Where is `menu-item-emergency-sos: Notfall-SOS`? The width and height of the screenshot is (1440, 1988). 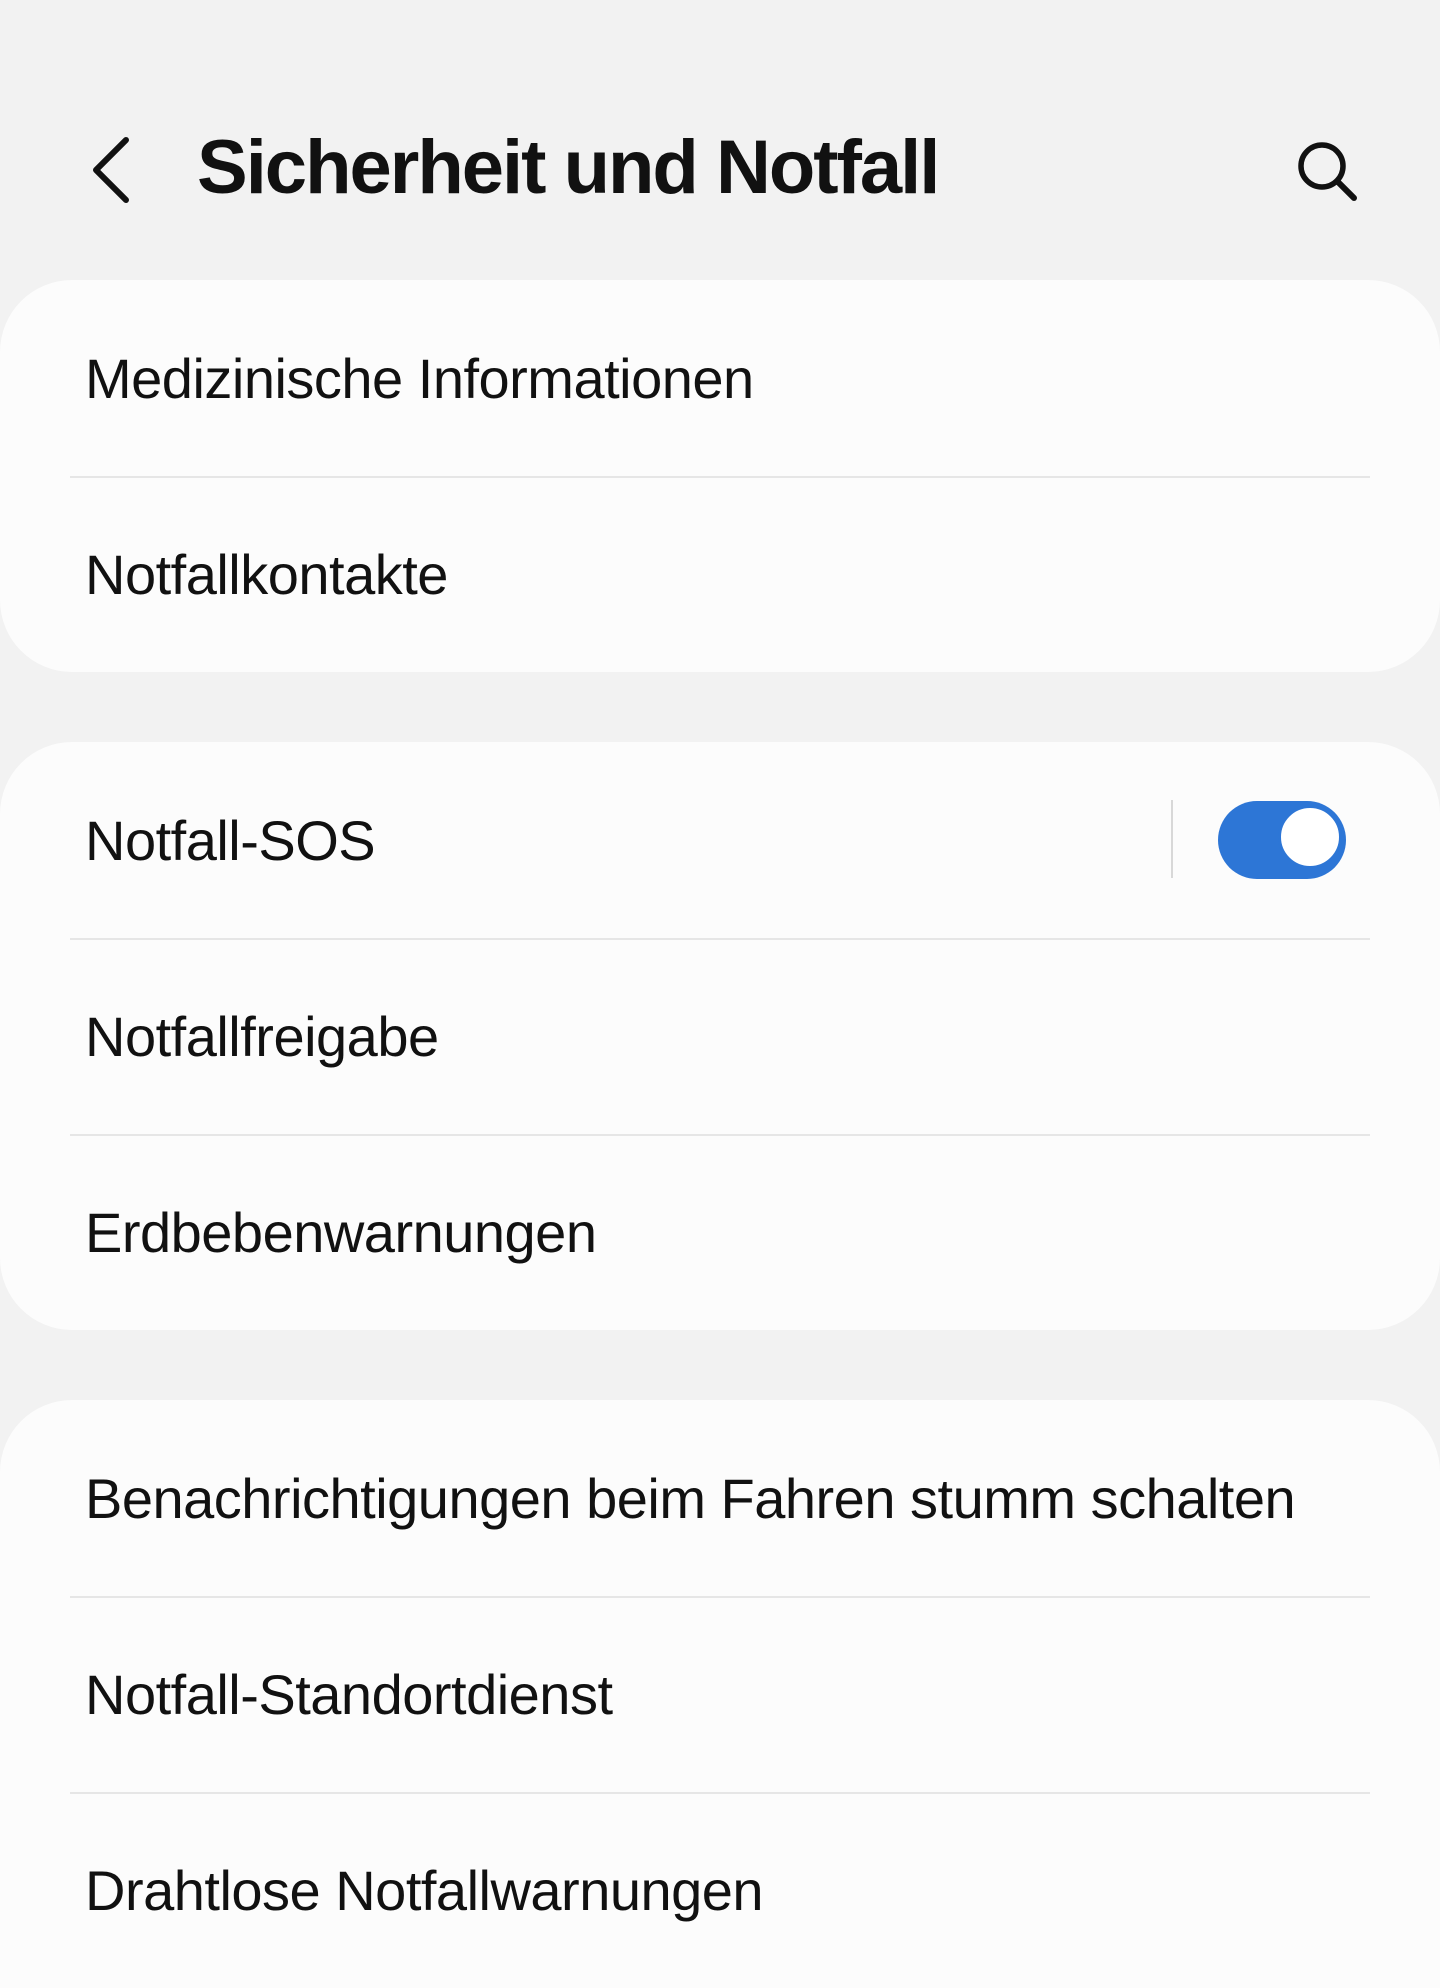 menu-item-emergency-sos: Notfall-SOS is located at coordinates (720, 840).